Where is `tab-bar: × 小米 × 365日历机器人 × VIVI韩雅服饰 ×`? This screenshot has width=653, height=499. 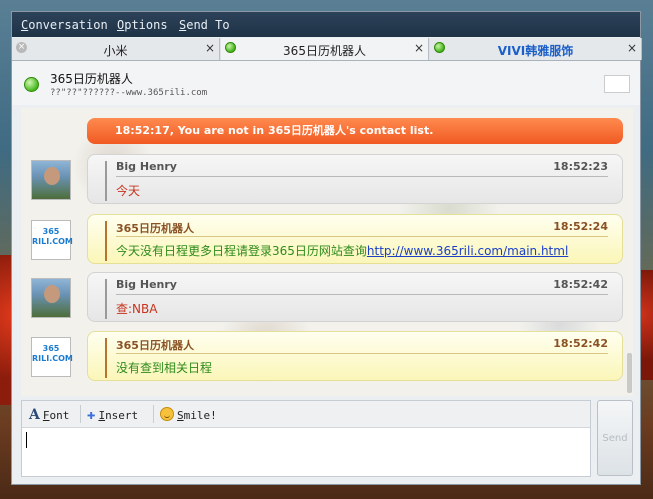
tab-bar: × 小米 × 365日历机器人 × VIVI韩雅服饰 × is located at coordinates (327, 49).